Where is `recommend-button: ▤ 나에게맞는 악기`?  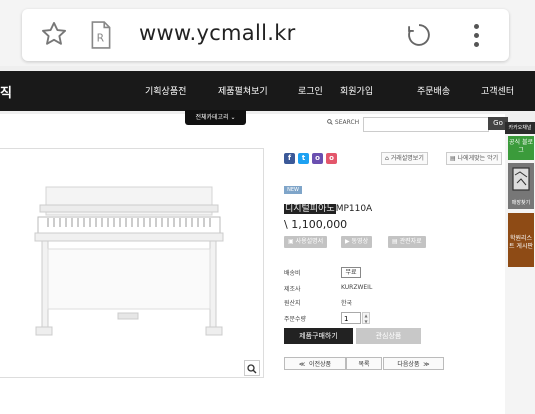
recommend-button: ▤ 나에게맞는 악기 is located at coordinates (474, 158).